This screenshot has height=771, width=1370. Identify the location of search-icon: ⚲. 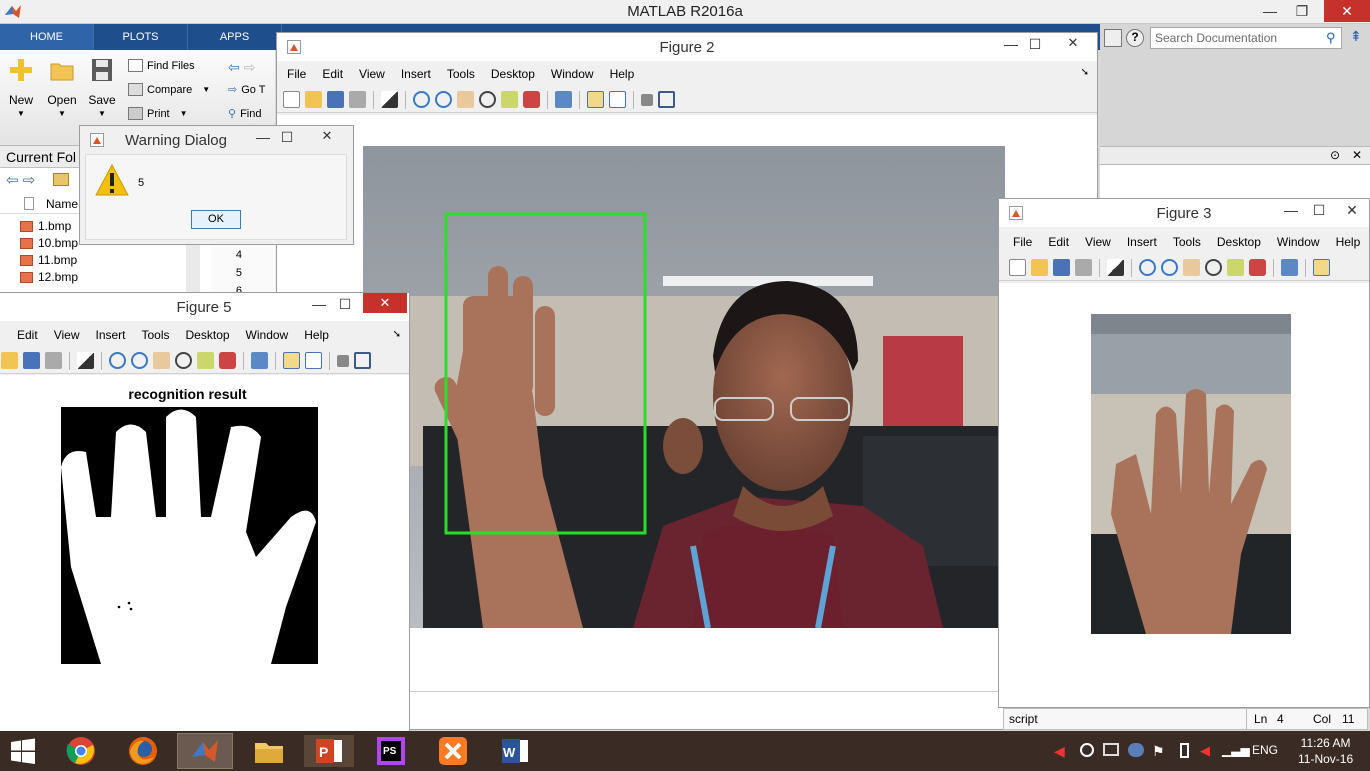
(1331, 38).